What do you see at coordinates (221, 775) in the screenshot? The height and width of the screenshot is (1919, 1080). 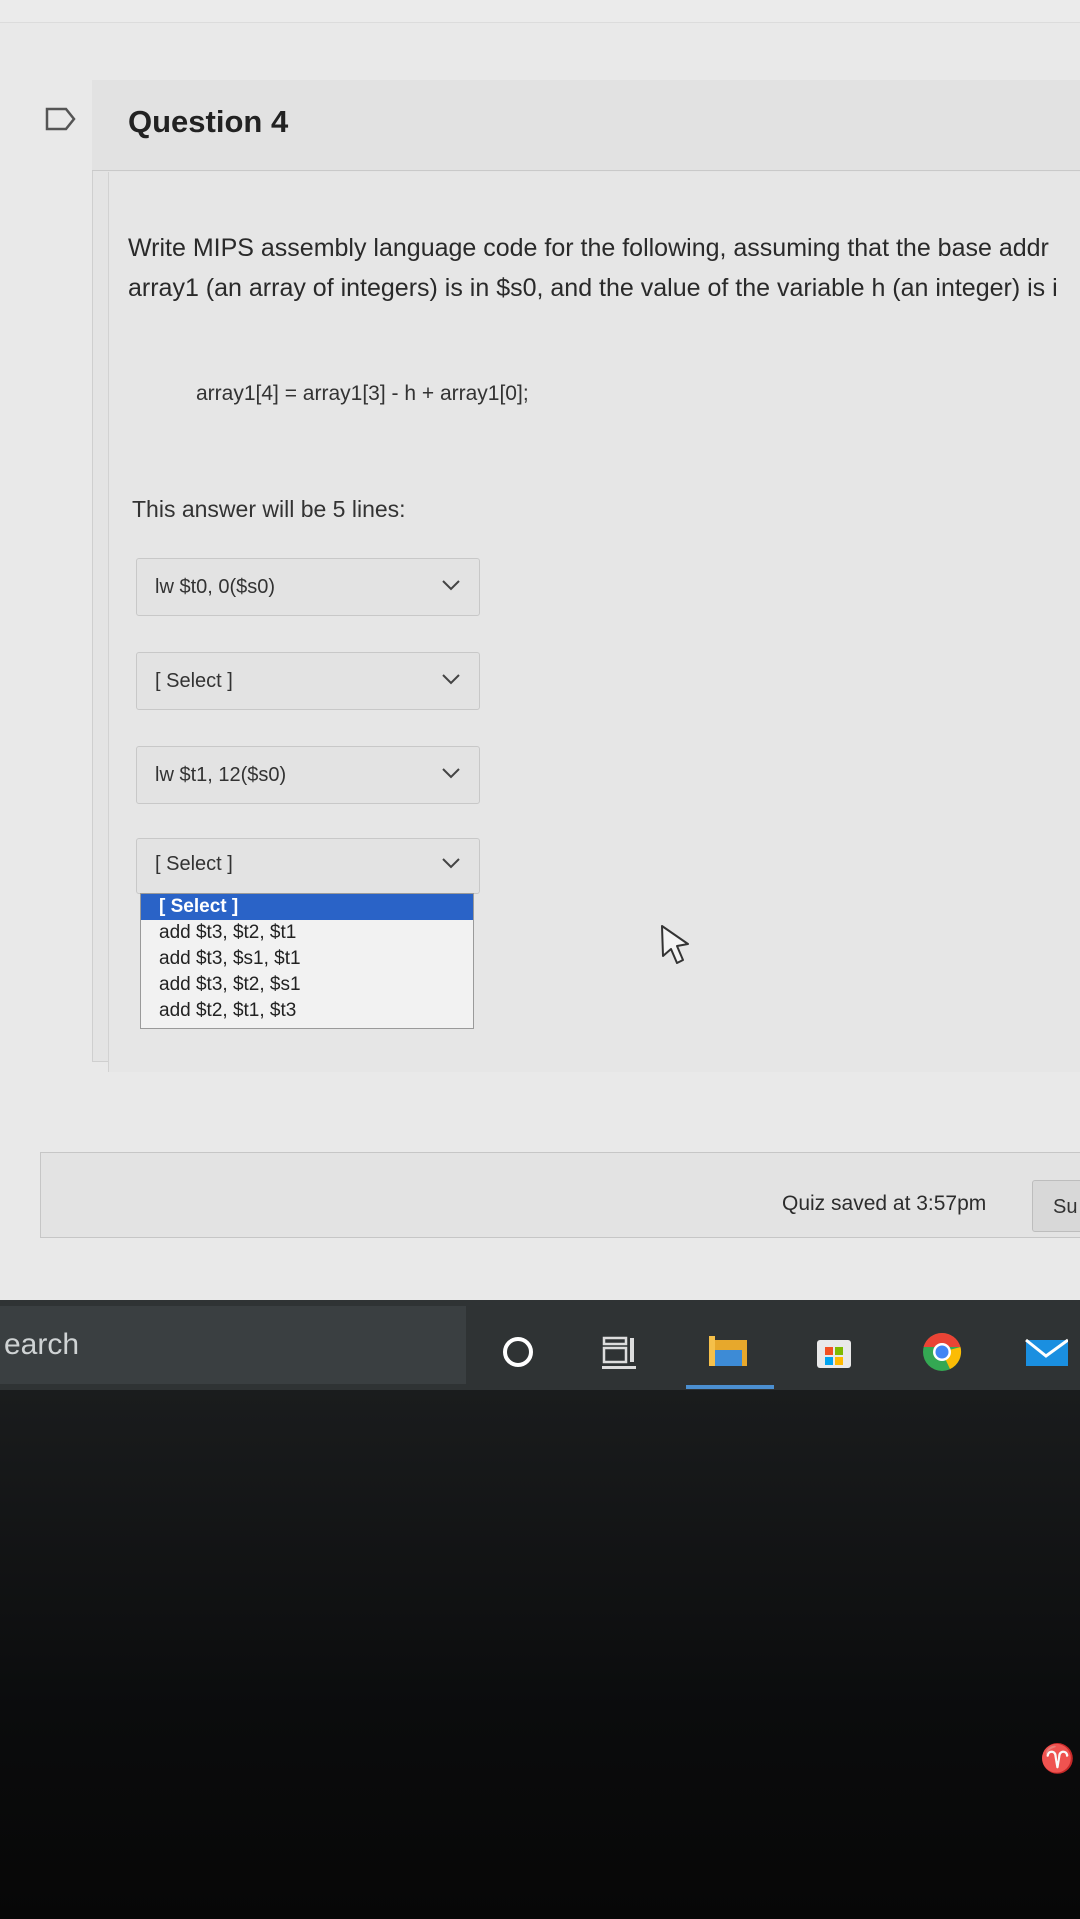 I see `select-value: lw $t1, 12($s0)` at bounding box center [221, 775].